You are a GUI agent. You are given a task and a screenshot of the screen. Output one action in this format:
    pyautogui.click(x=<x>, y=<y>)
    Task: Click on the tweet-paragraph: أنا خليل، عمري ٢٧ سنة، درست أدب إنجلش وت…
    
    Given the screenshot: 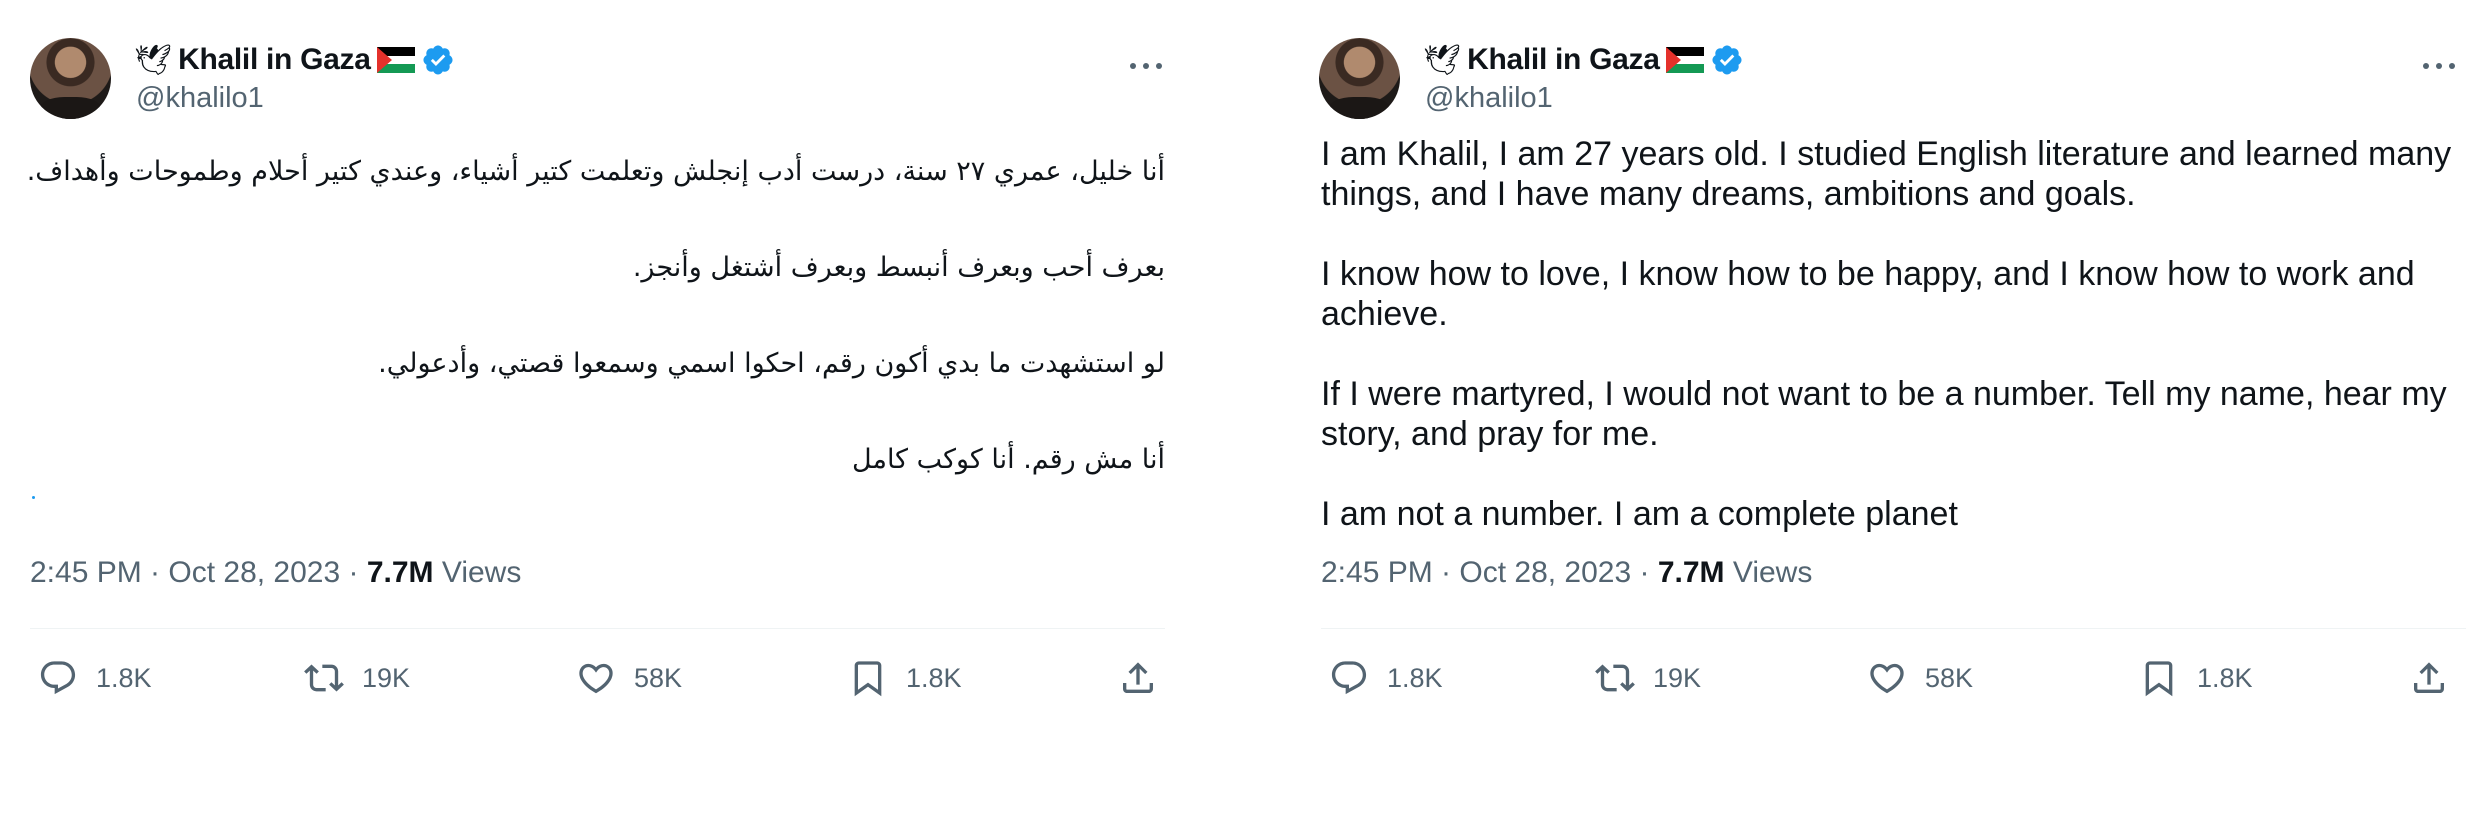 What is the action you would take?
    pyautogui.click(x=595, y=171)
    